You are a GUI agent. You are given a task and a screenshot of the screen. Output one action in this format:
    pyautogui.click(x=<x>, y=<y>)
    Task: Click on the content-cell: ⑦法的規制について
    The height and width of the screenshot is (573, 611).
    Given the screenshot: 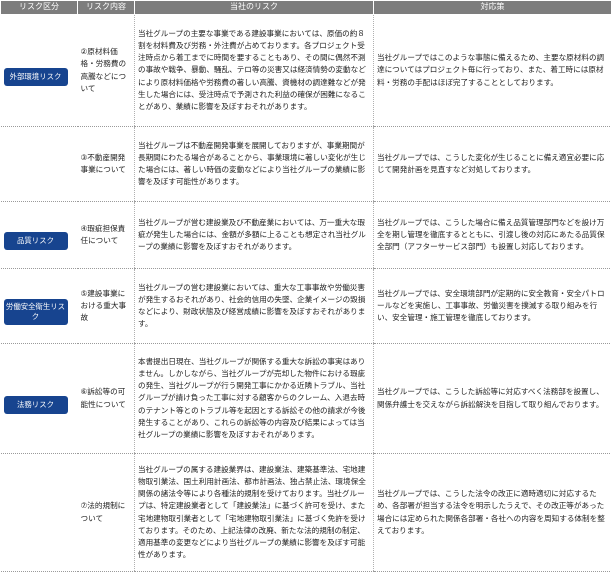 What is the action you would take?
    pyautogui.click(x=106, y=512)
    